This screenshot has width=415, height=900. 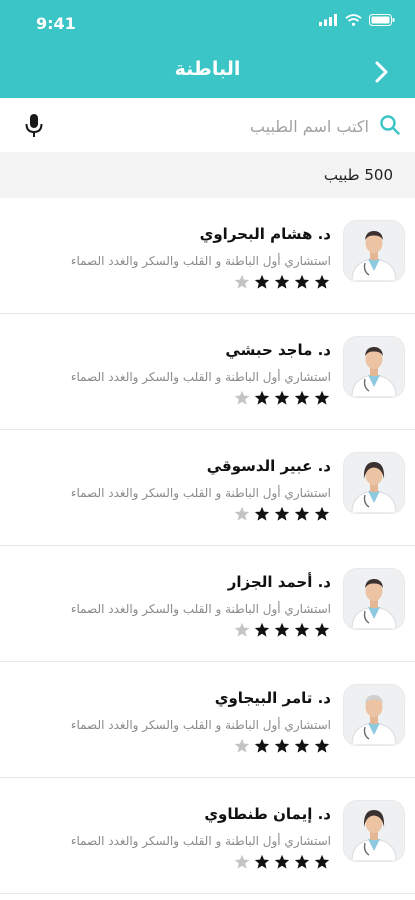 What do you see at coordinates (34, 126) in the screenshot?
I see `microphone-icon` at bounding box center [34, 126].